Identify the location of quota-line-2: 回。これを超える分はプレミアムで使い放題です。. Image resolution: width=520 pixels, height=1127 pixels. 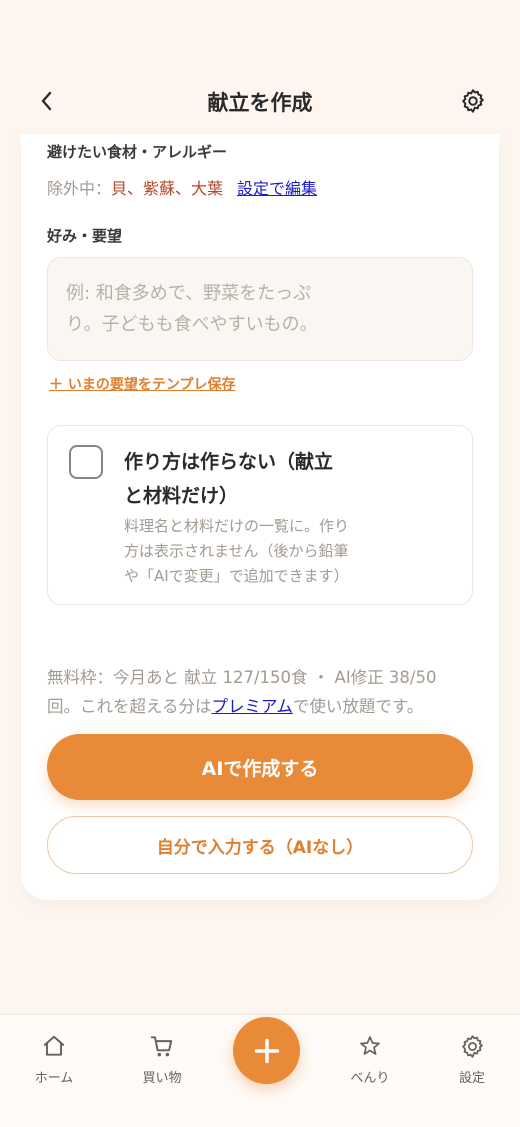
(262, 706).